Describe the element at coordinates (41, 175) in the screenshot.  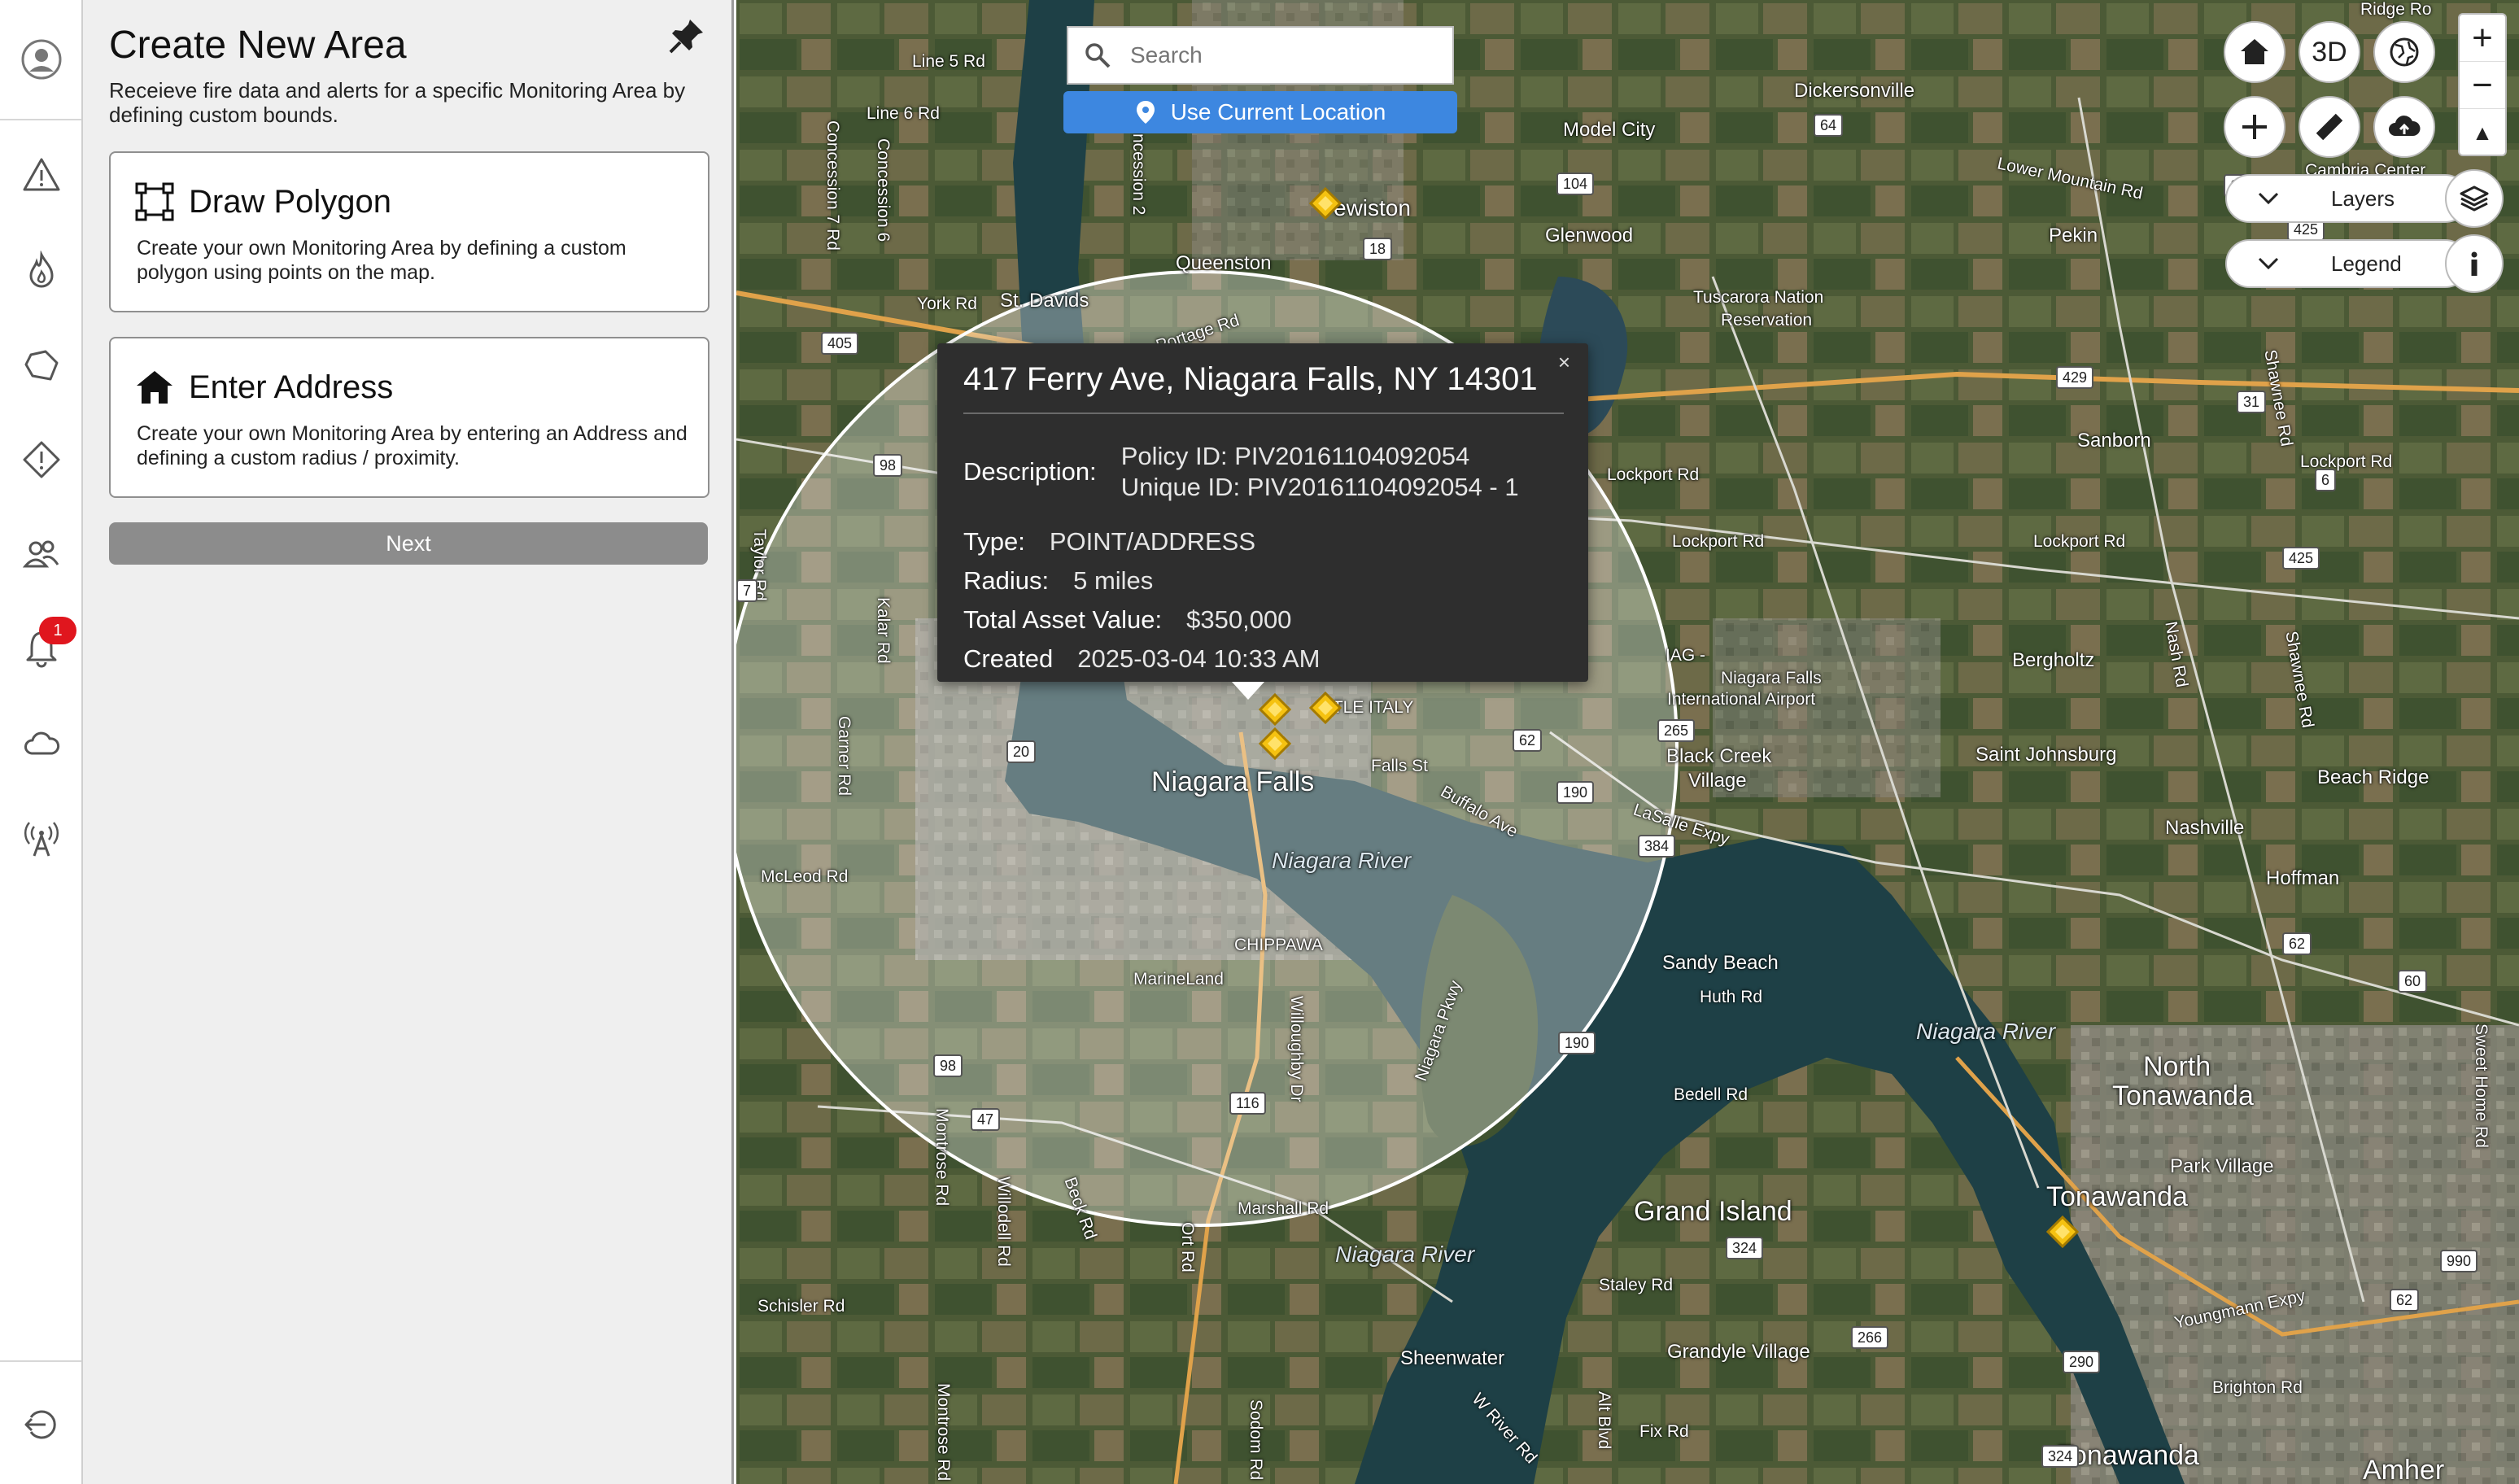
I see `alert-triangle-icon` at that location.